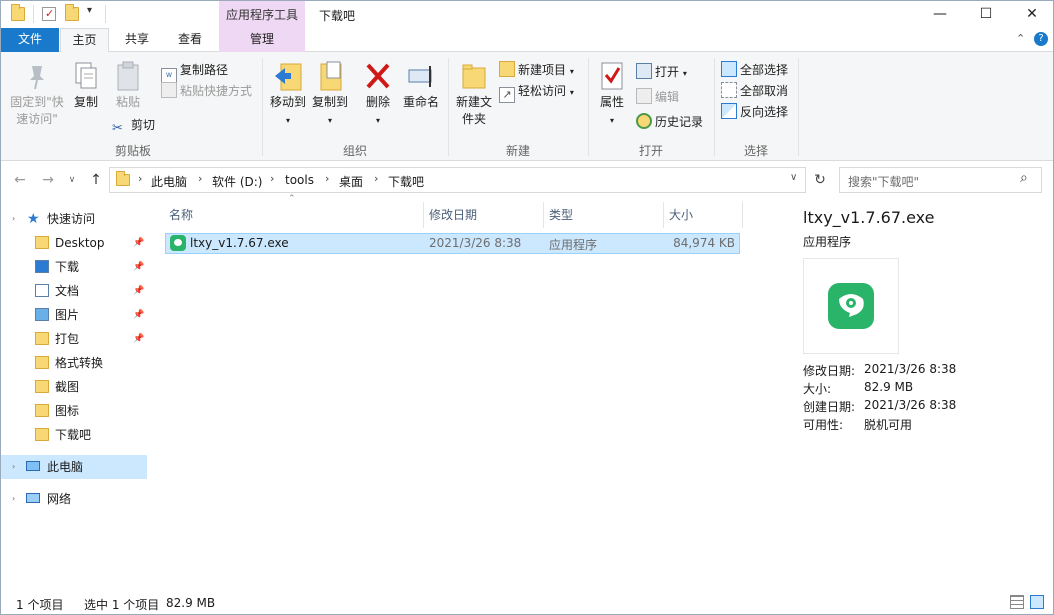 The width and height of the screenshot is (1054, 615). Describe the element at coordinates (474, 94) in the screenshot. I see `new-folder-button: 新建文件夹` at that location.